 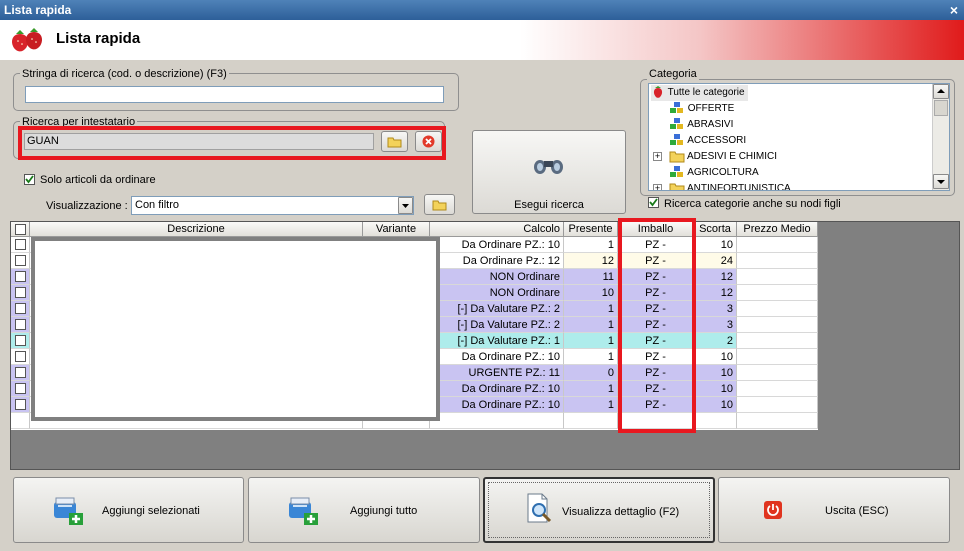 I want to click on add-cart-icon, so click(x=68, y=511).